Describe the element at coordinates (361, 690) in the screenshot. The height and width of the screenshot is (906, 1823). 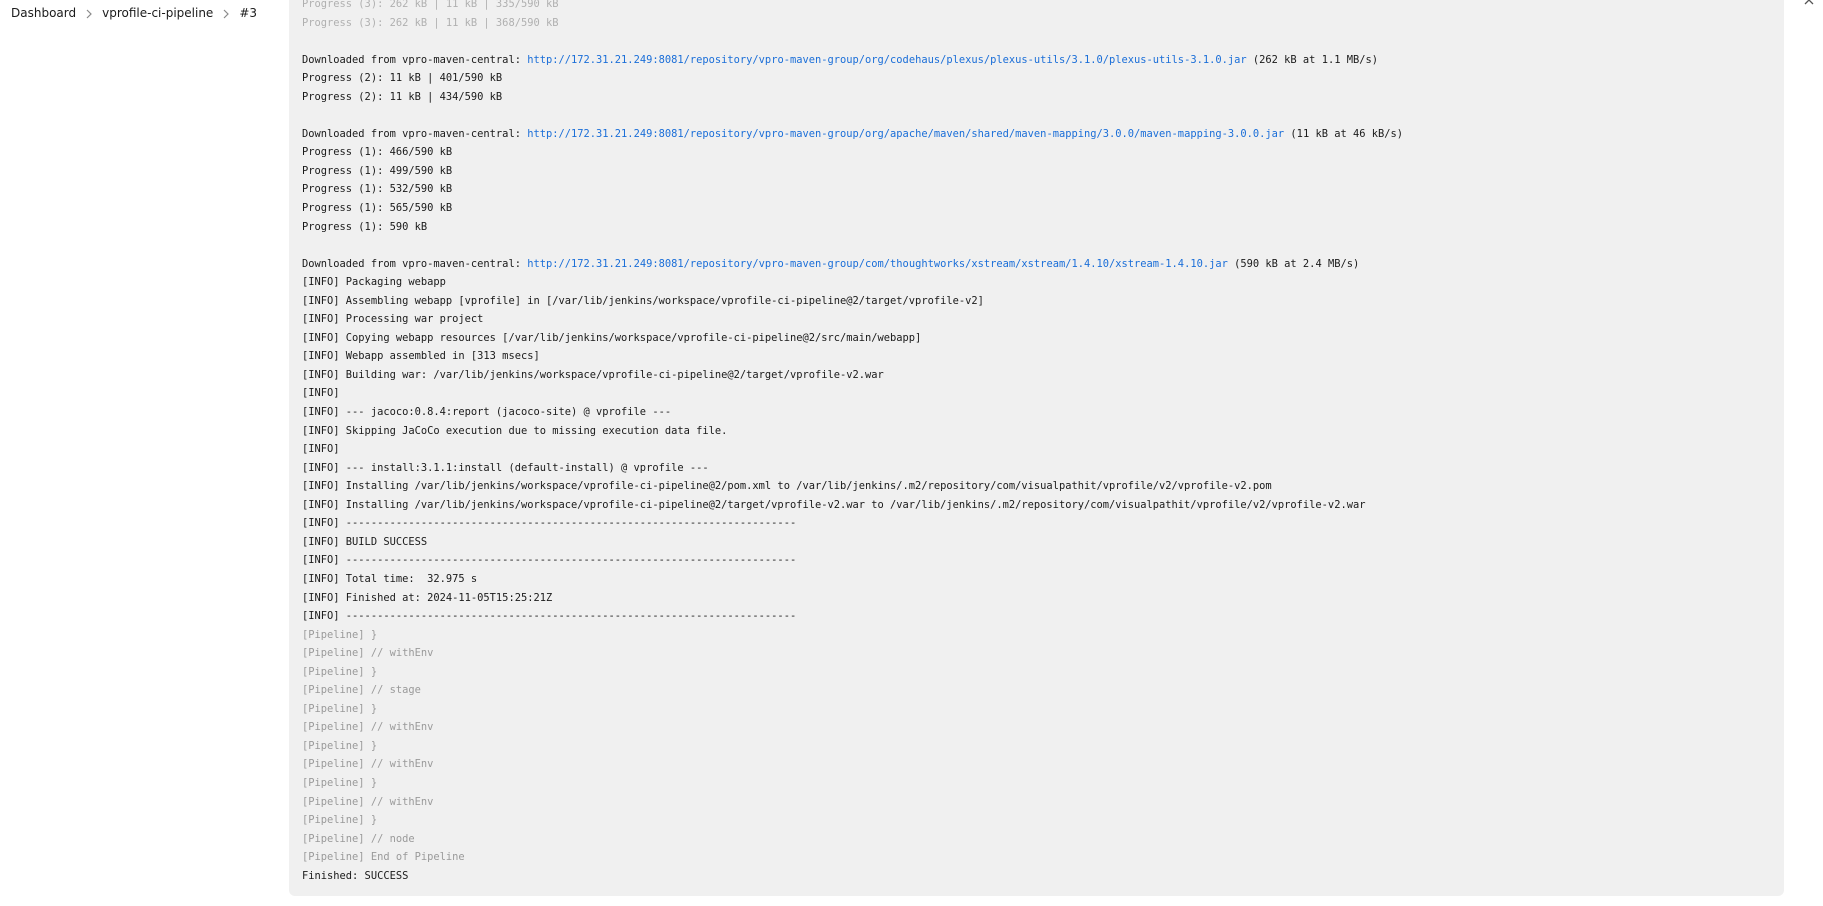
I see `console-line: [Pipeline] // stage` at that location.